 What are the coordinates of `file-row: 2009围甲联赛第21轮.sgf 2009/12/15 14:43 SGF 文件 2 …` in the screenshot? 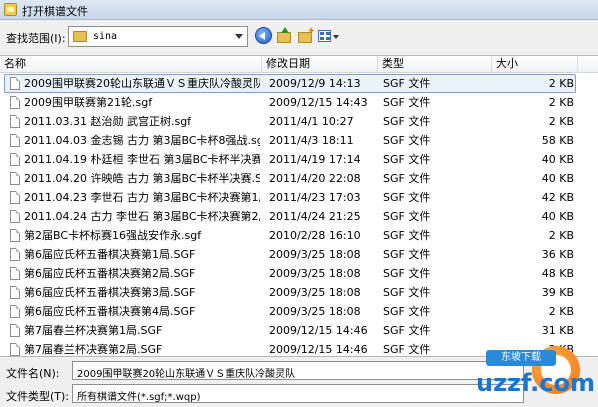 It's located at (299, 102).